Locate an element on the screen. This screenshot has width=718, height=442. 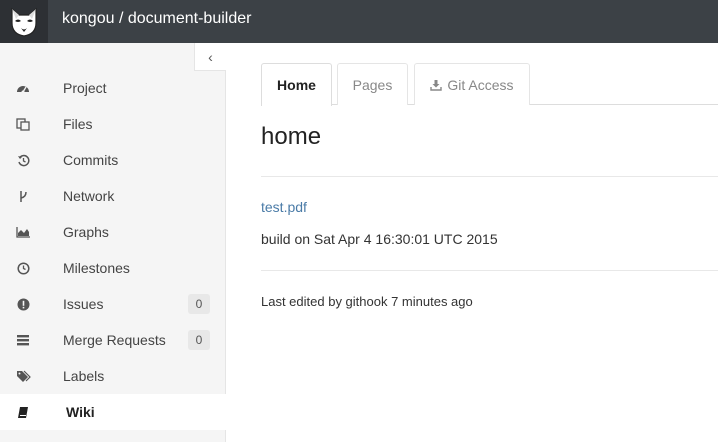
wiki-tabs: Home Pages Git Access is located at coordinates (489, 84).